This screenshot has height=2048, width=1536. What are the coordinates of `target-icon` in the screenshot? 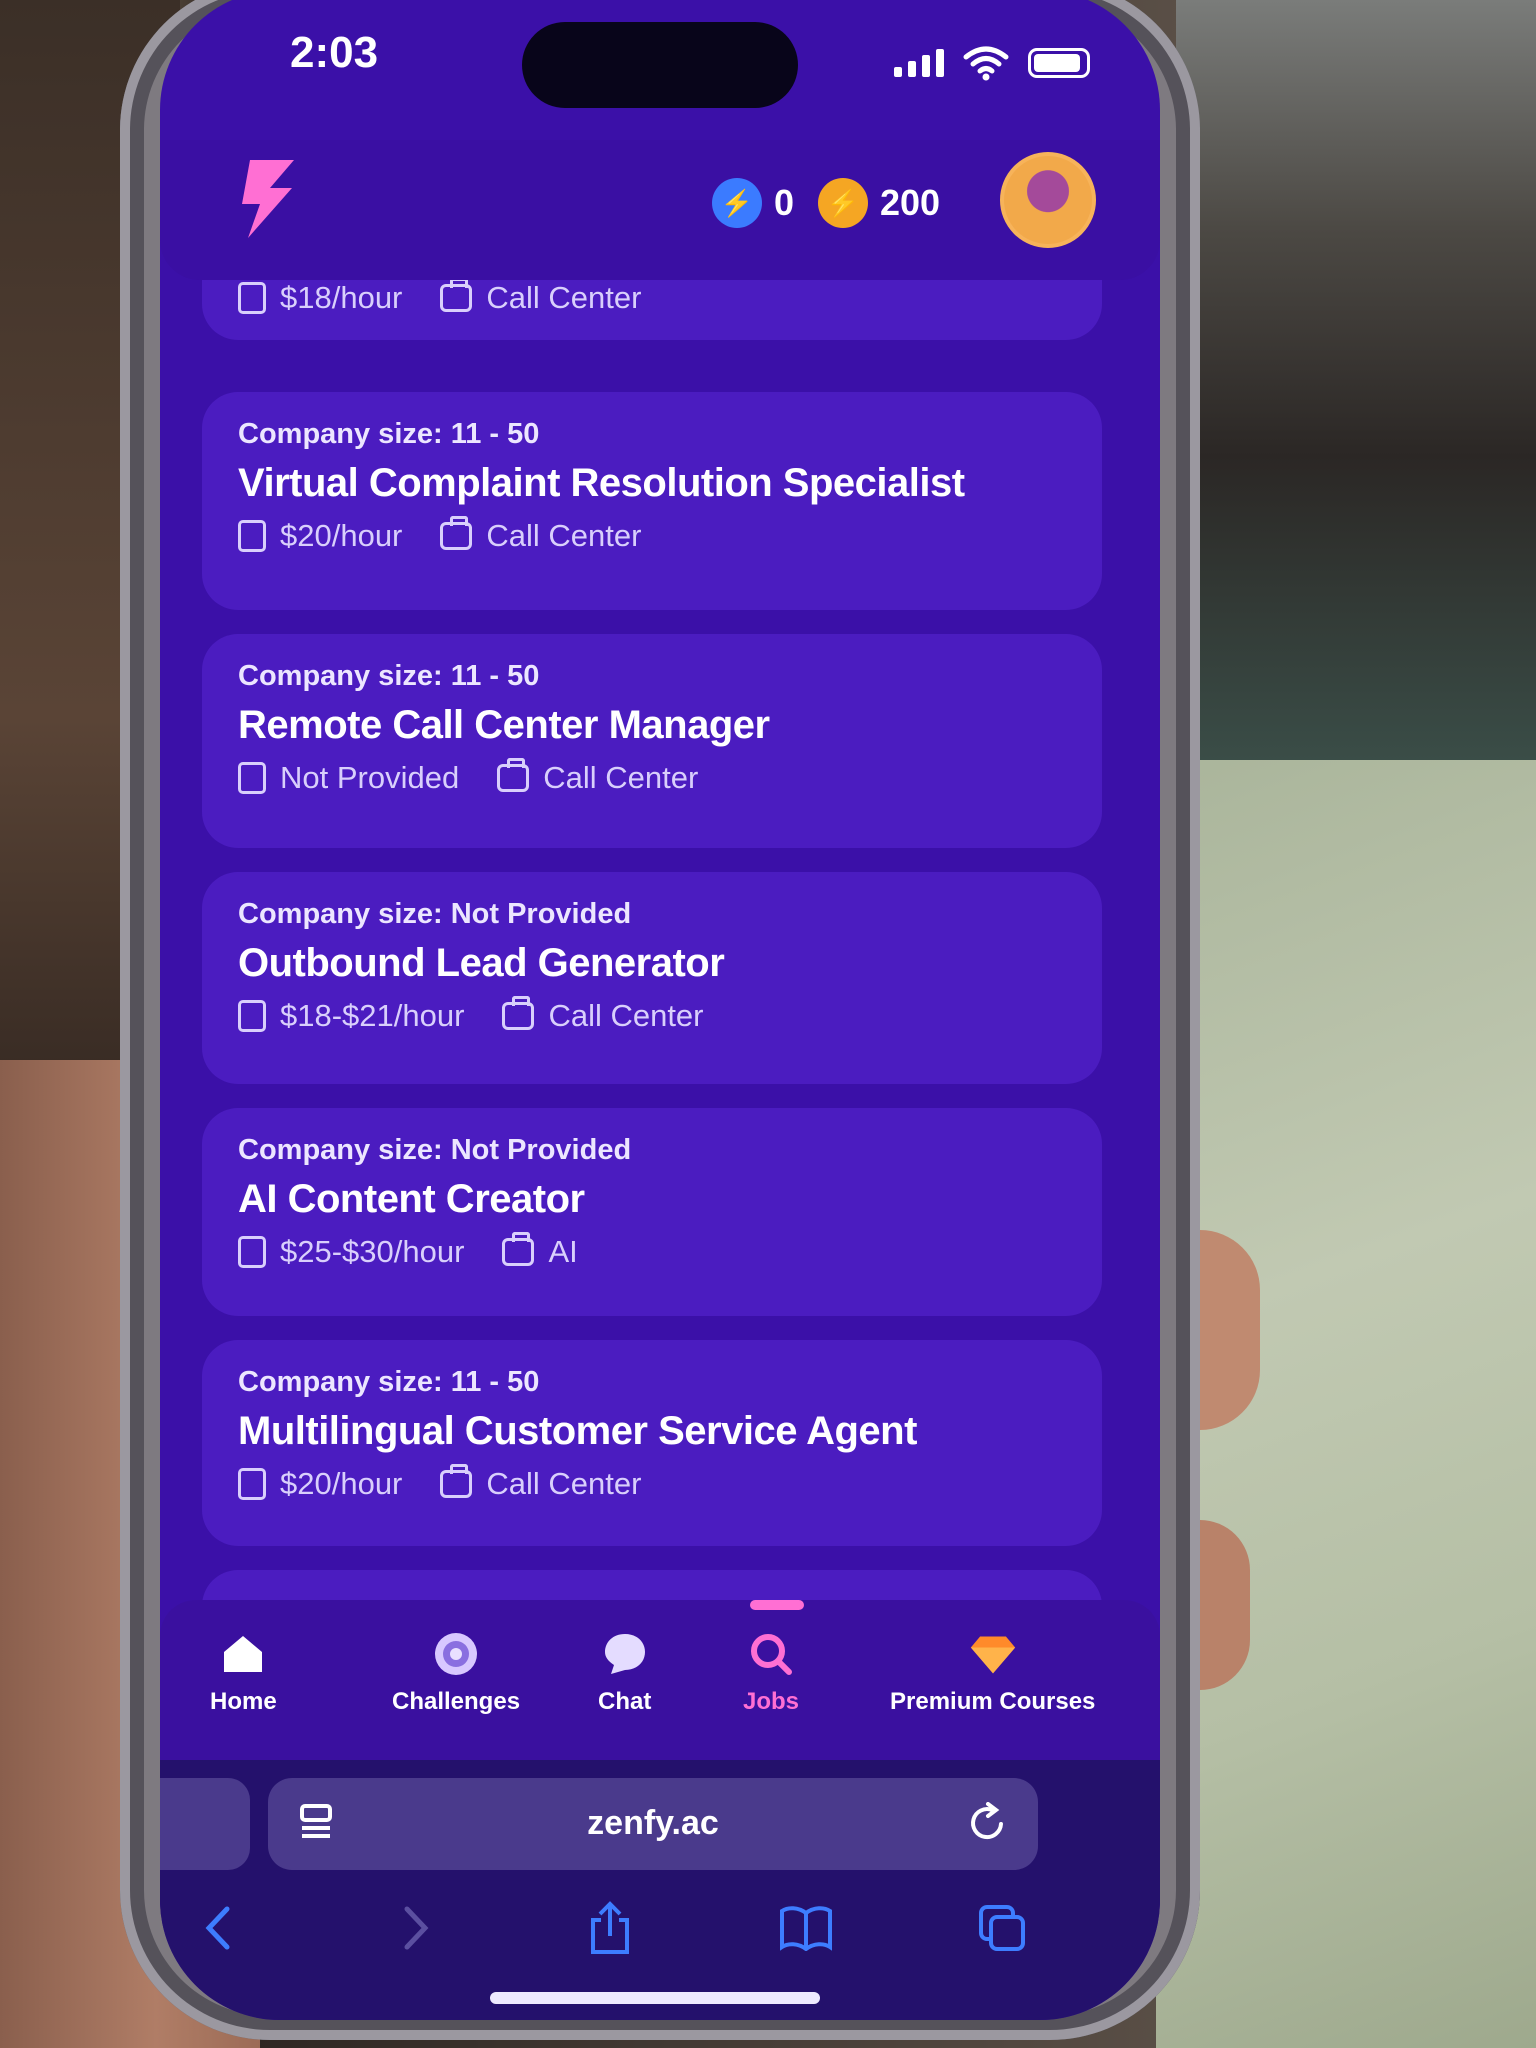 It's located at (456, 1654).